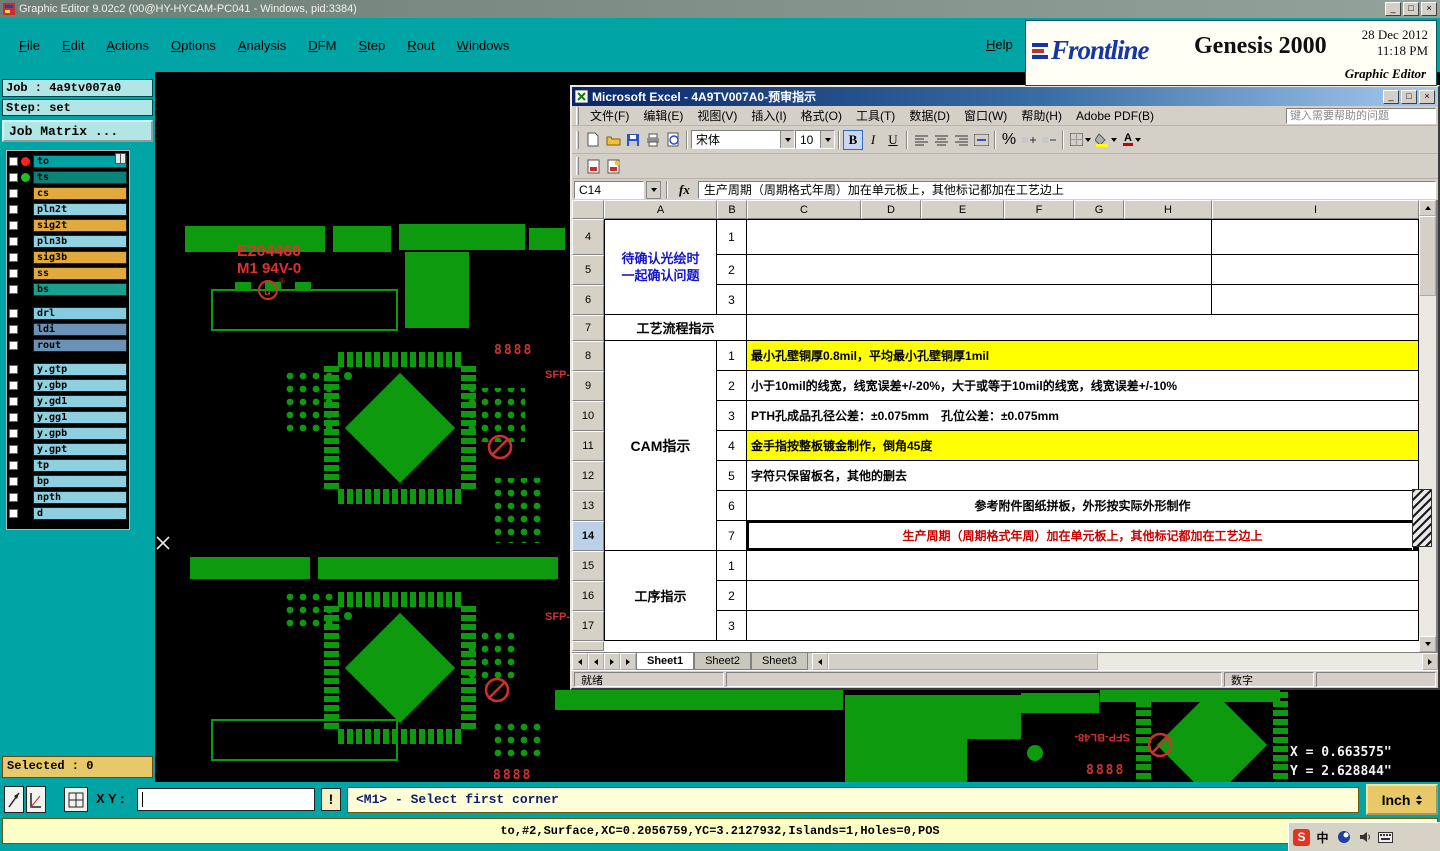  What do you see at coordinates (804, 209) in the screenshot?
I see `column-header-c: C` at bounding box center [804, 209].